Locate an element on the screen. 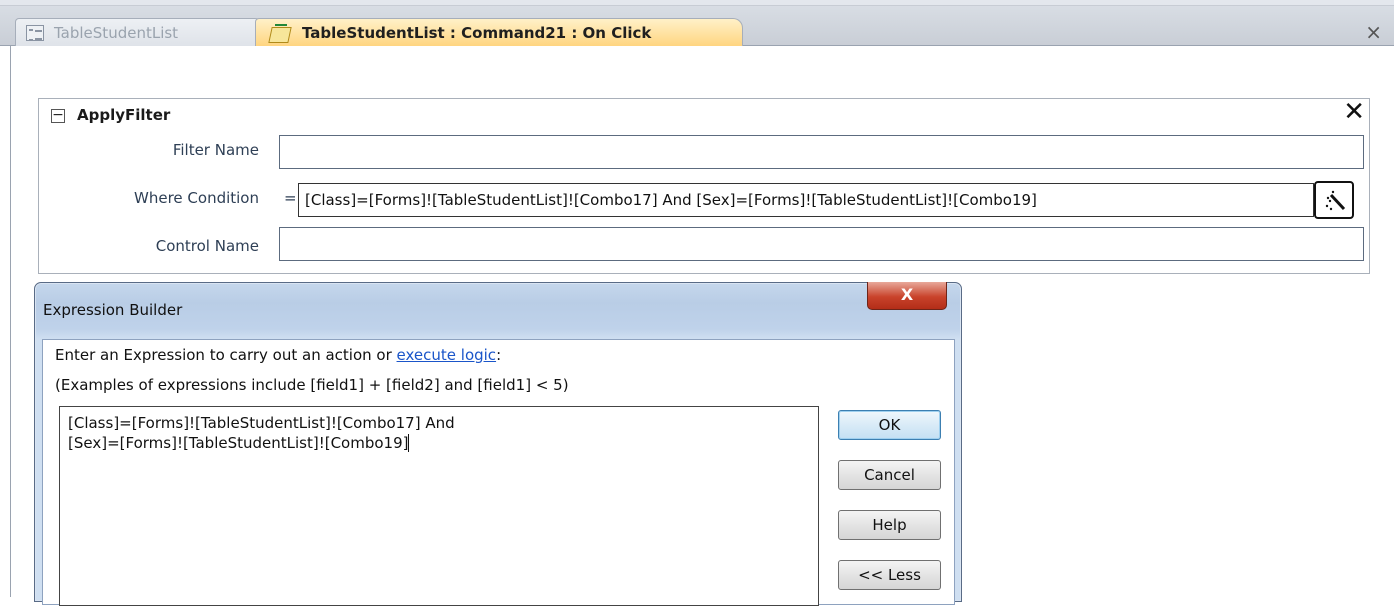 This screenshot has width=1394, height=606. execute-logic-link: execute logic is located at coordinates (447, 355).